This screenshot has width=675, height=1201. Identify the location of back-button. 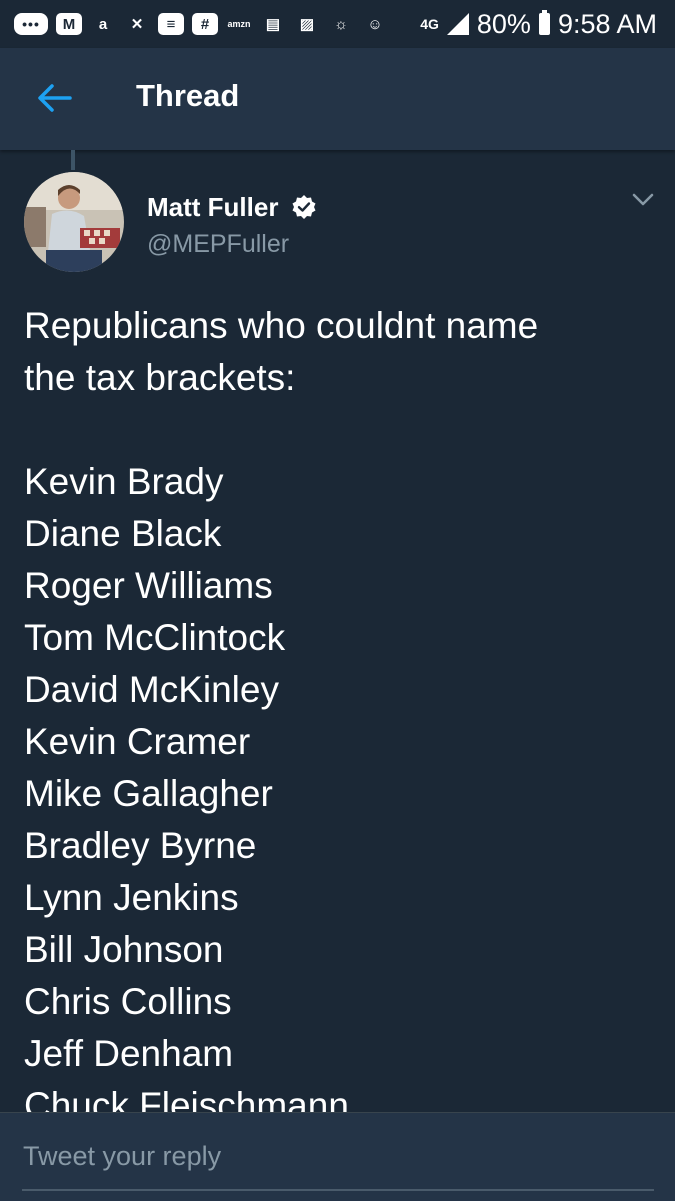
(54, 98).